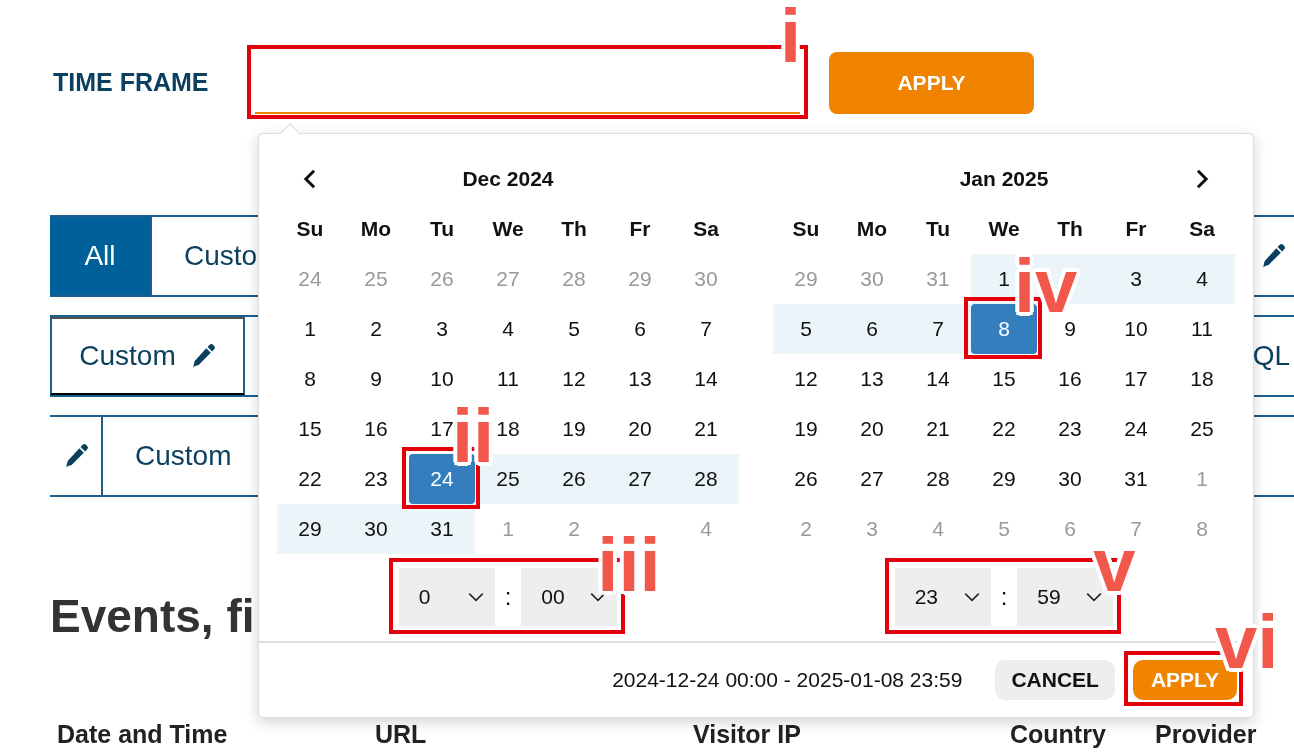 The image size is (1294, 756). I want to click on section-heading: Events, fi, so click(152, 616).